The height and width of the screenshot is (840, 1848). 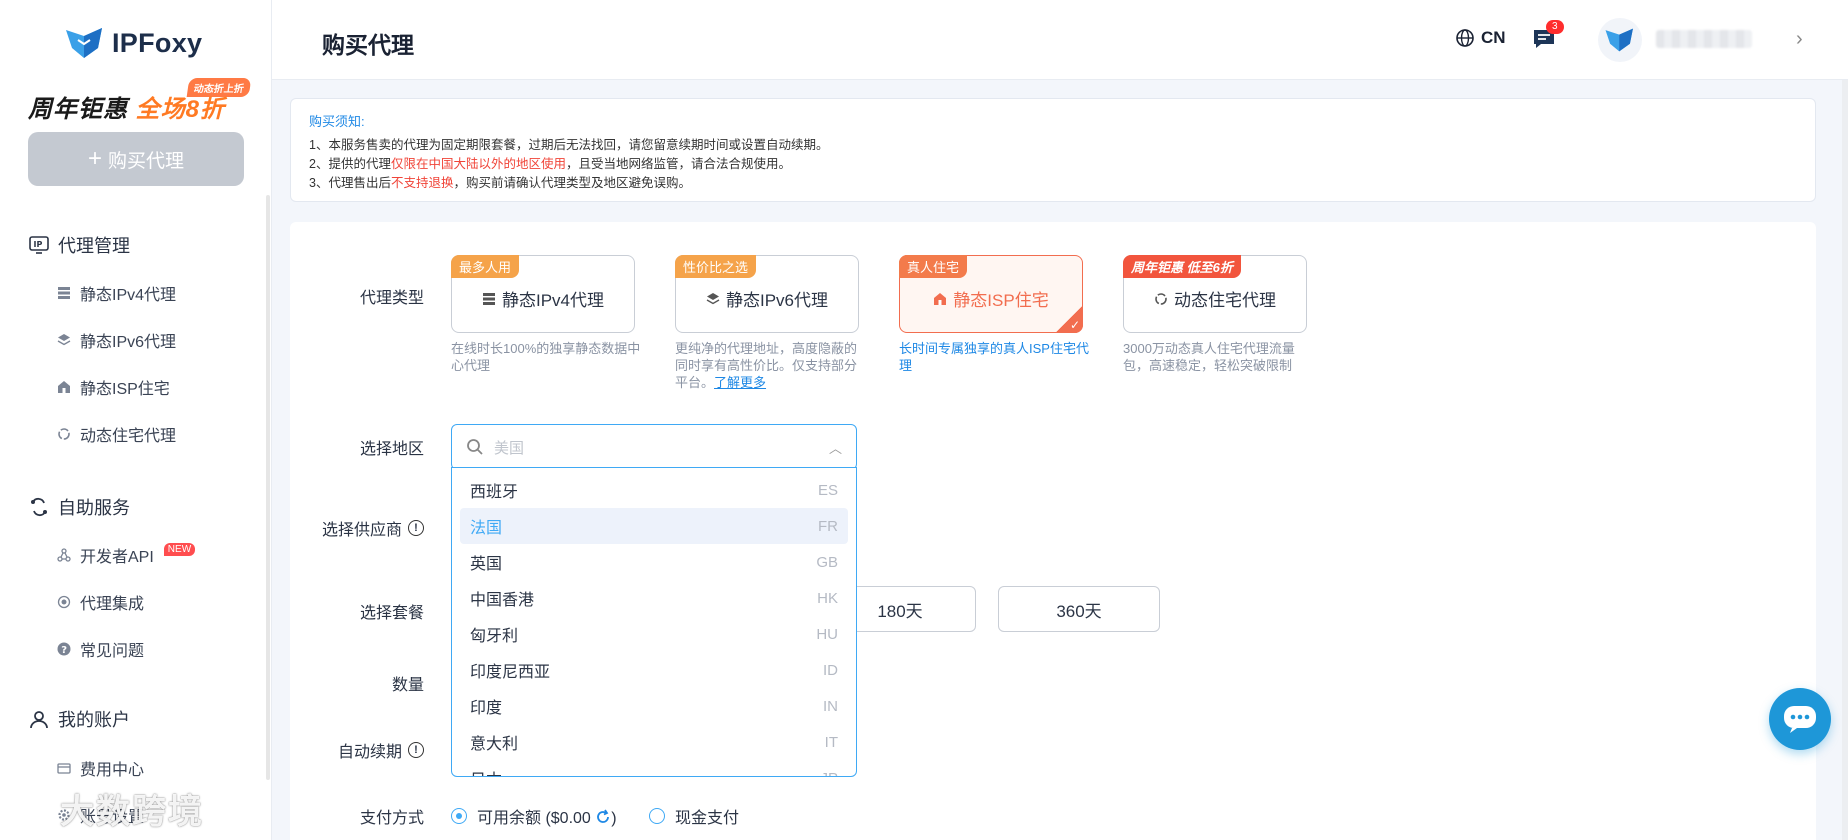 I want to click on sidebar-item-proxy-integration: 代理集成, so click(x=100, y=602).